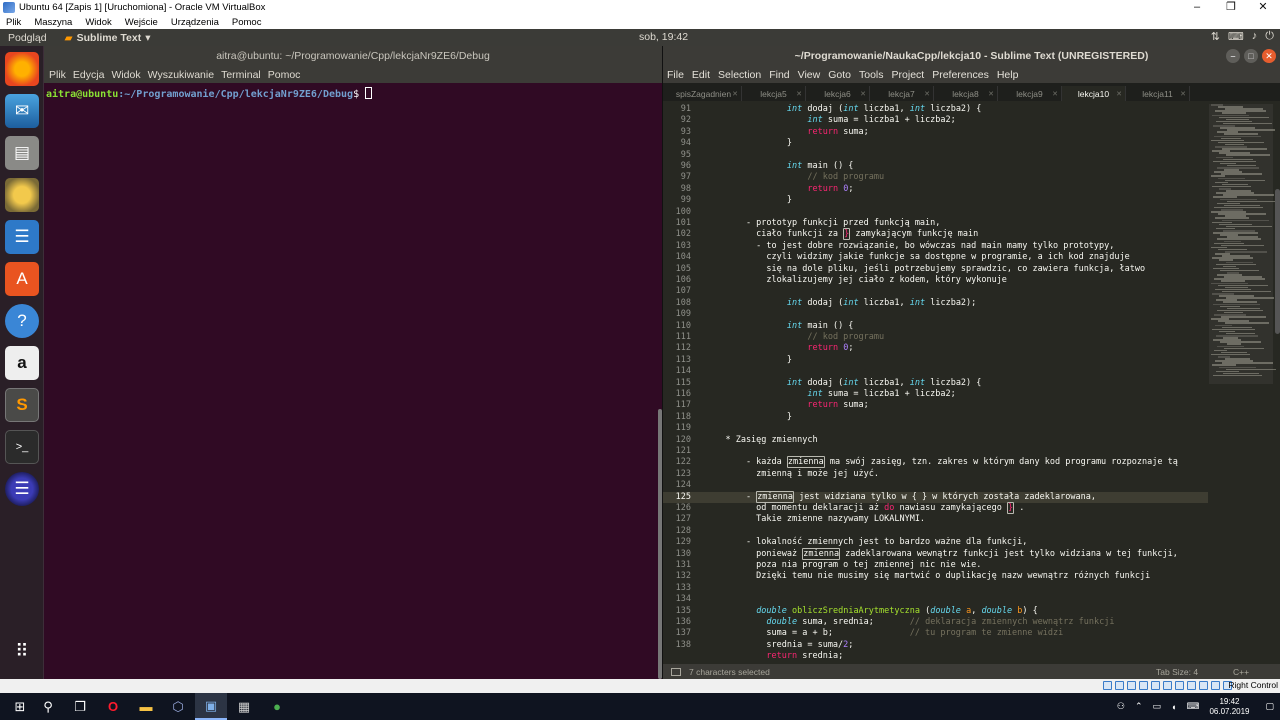  What do you see at coordinates (1255, 36) in the screenshot?
I see `volume-icon: ♪` at bounding box center [1255, 36].